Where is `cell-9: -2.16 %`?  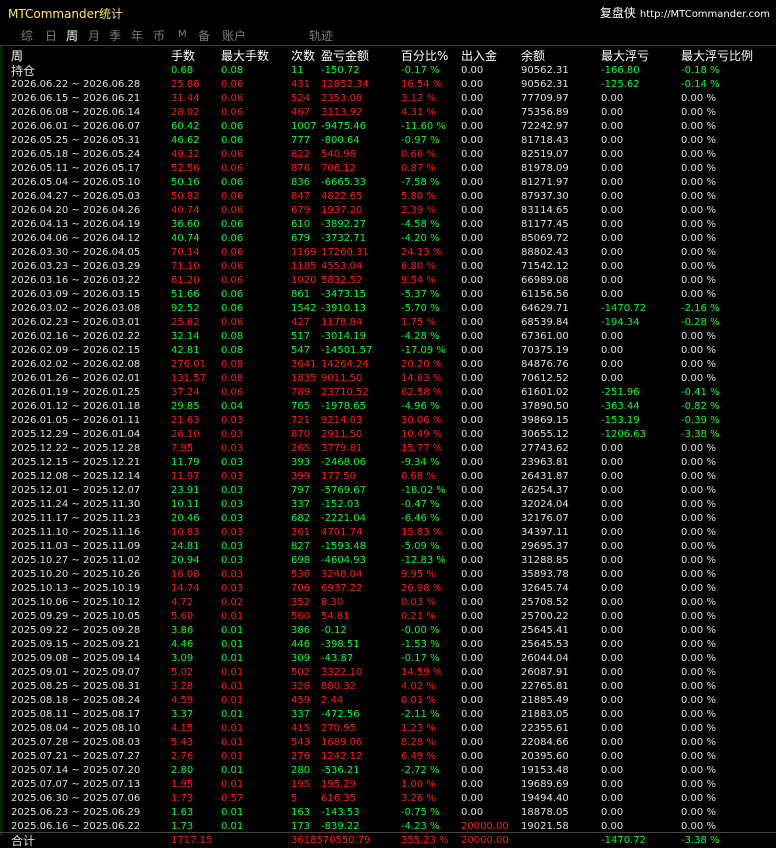 cell-9: -2.16 % is located at coordinates (700, 308).